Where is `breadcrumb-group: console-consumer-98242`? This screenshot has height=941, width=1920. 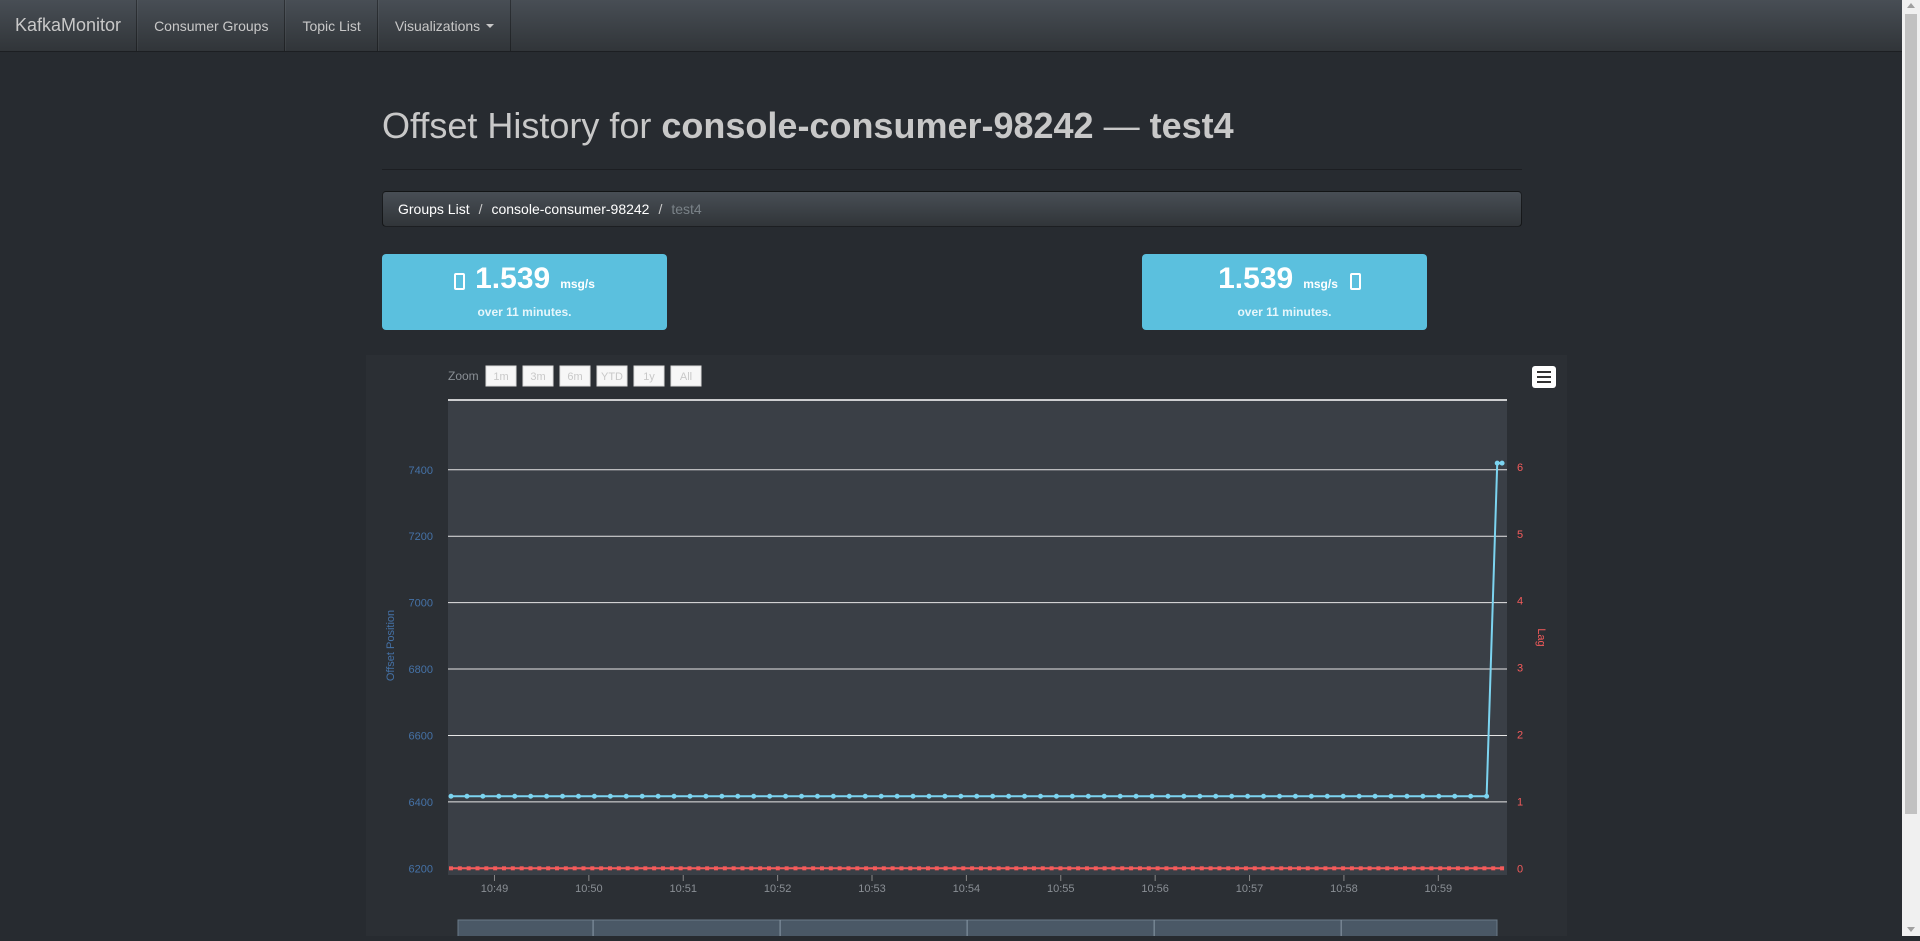 breadcrumb-group: console-consumer-98242 is located at coordinates (570, 209).